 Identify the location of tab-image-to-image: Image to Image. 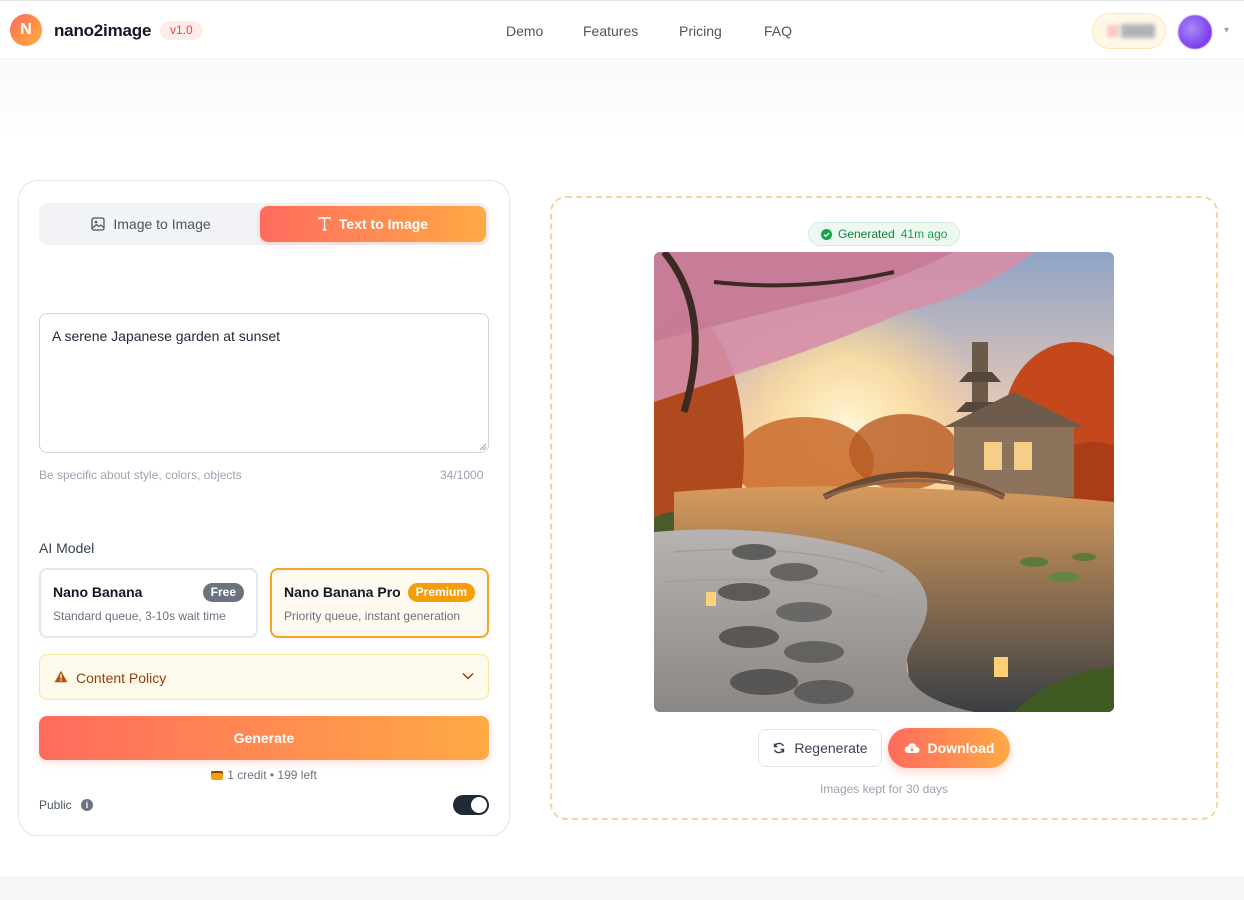
(151, 224).